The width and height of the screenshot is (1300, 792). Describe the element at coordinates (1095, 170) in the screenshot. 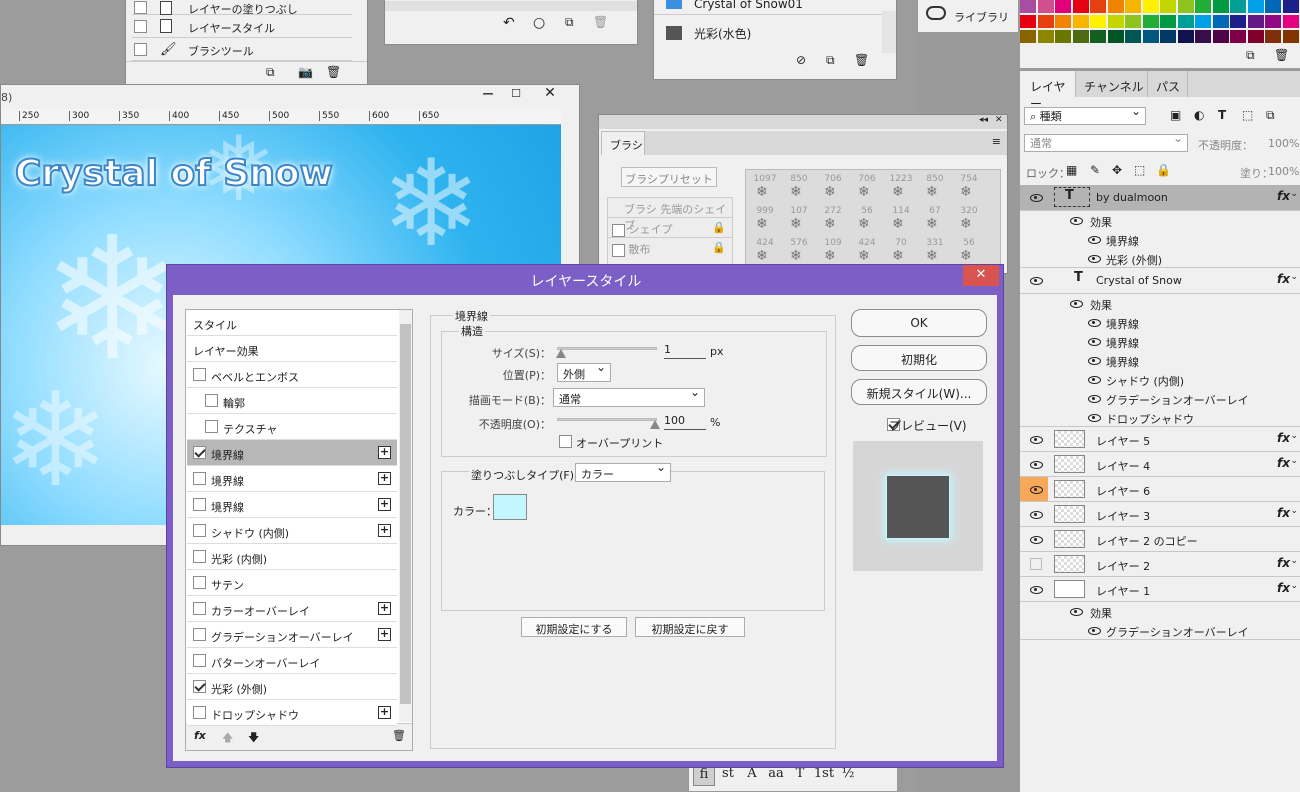

I see `lock-paint-icon: ✎` at that location.